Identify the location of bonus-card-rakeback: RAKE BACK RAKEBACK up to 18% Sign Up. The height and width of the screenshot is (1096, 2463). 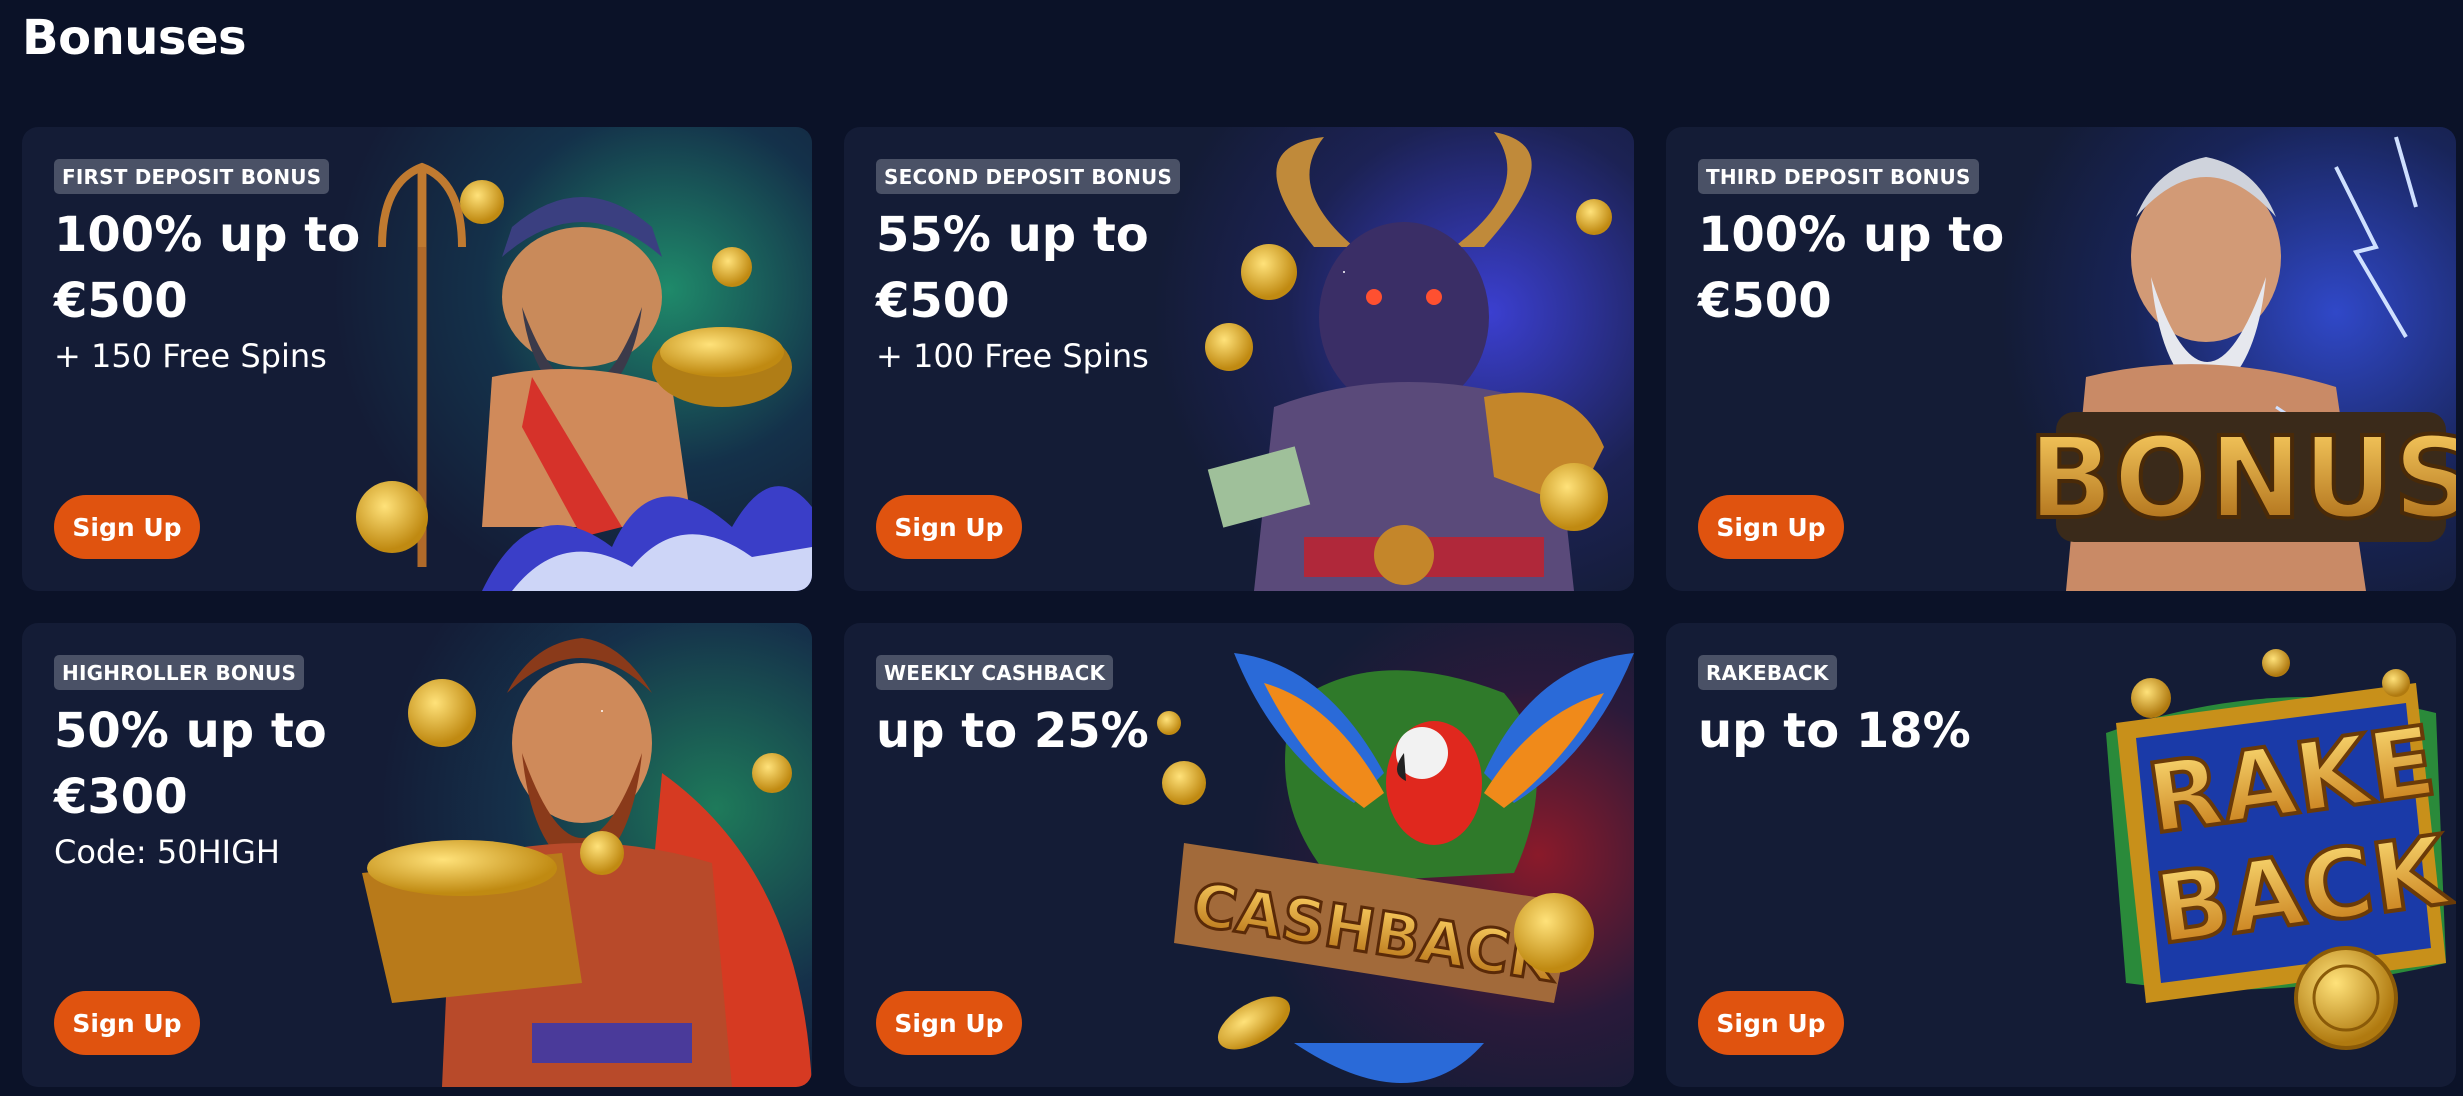
(2061, 855).